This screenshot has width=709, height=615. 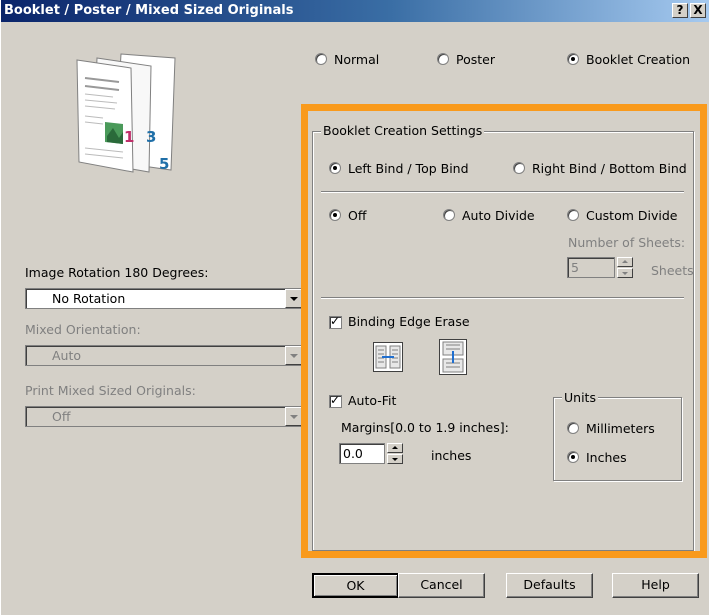 I want to click on page-number-5: 5, so click(x=164, y=164).